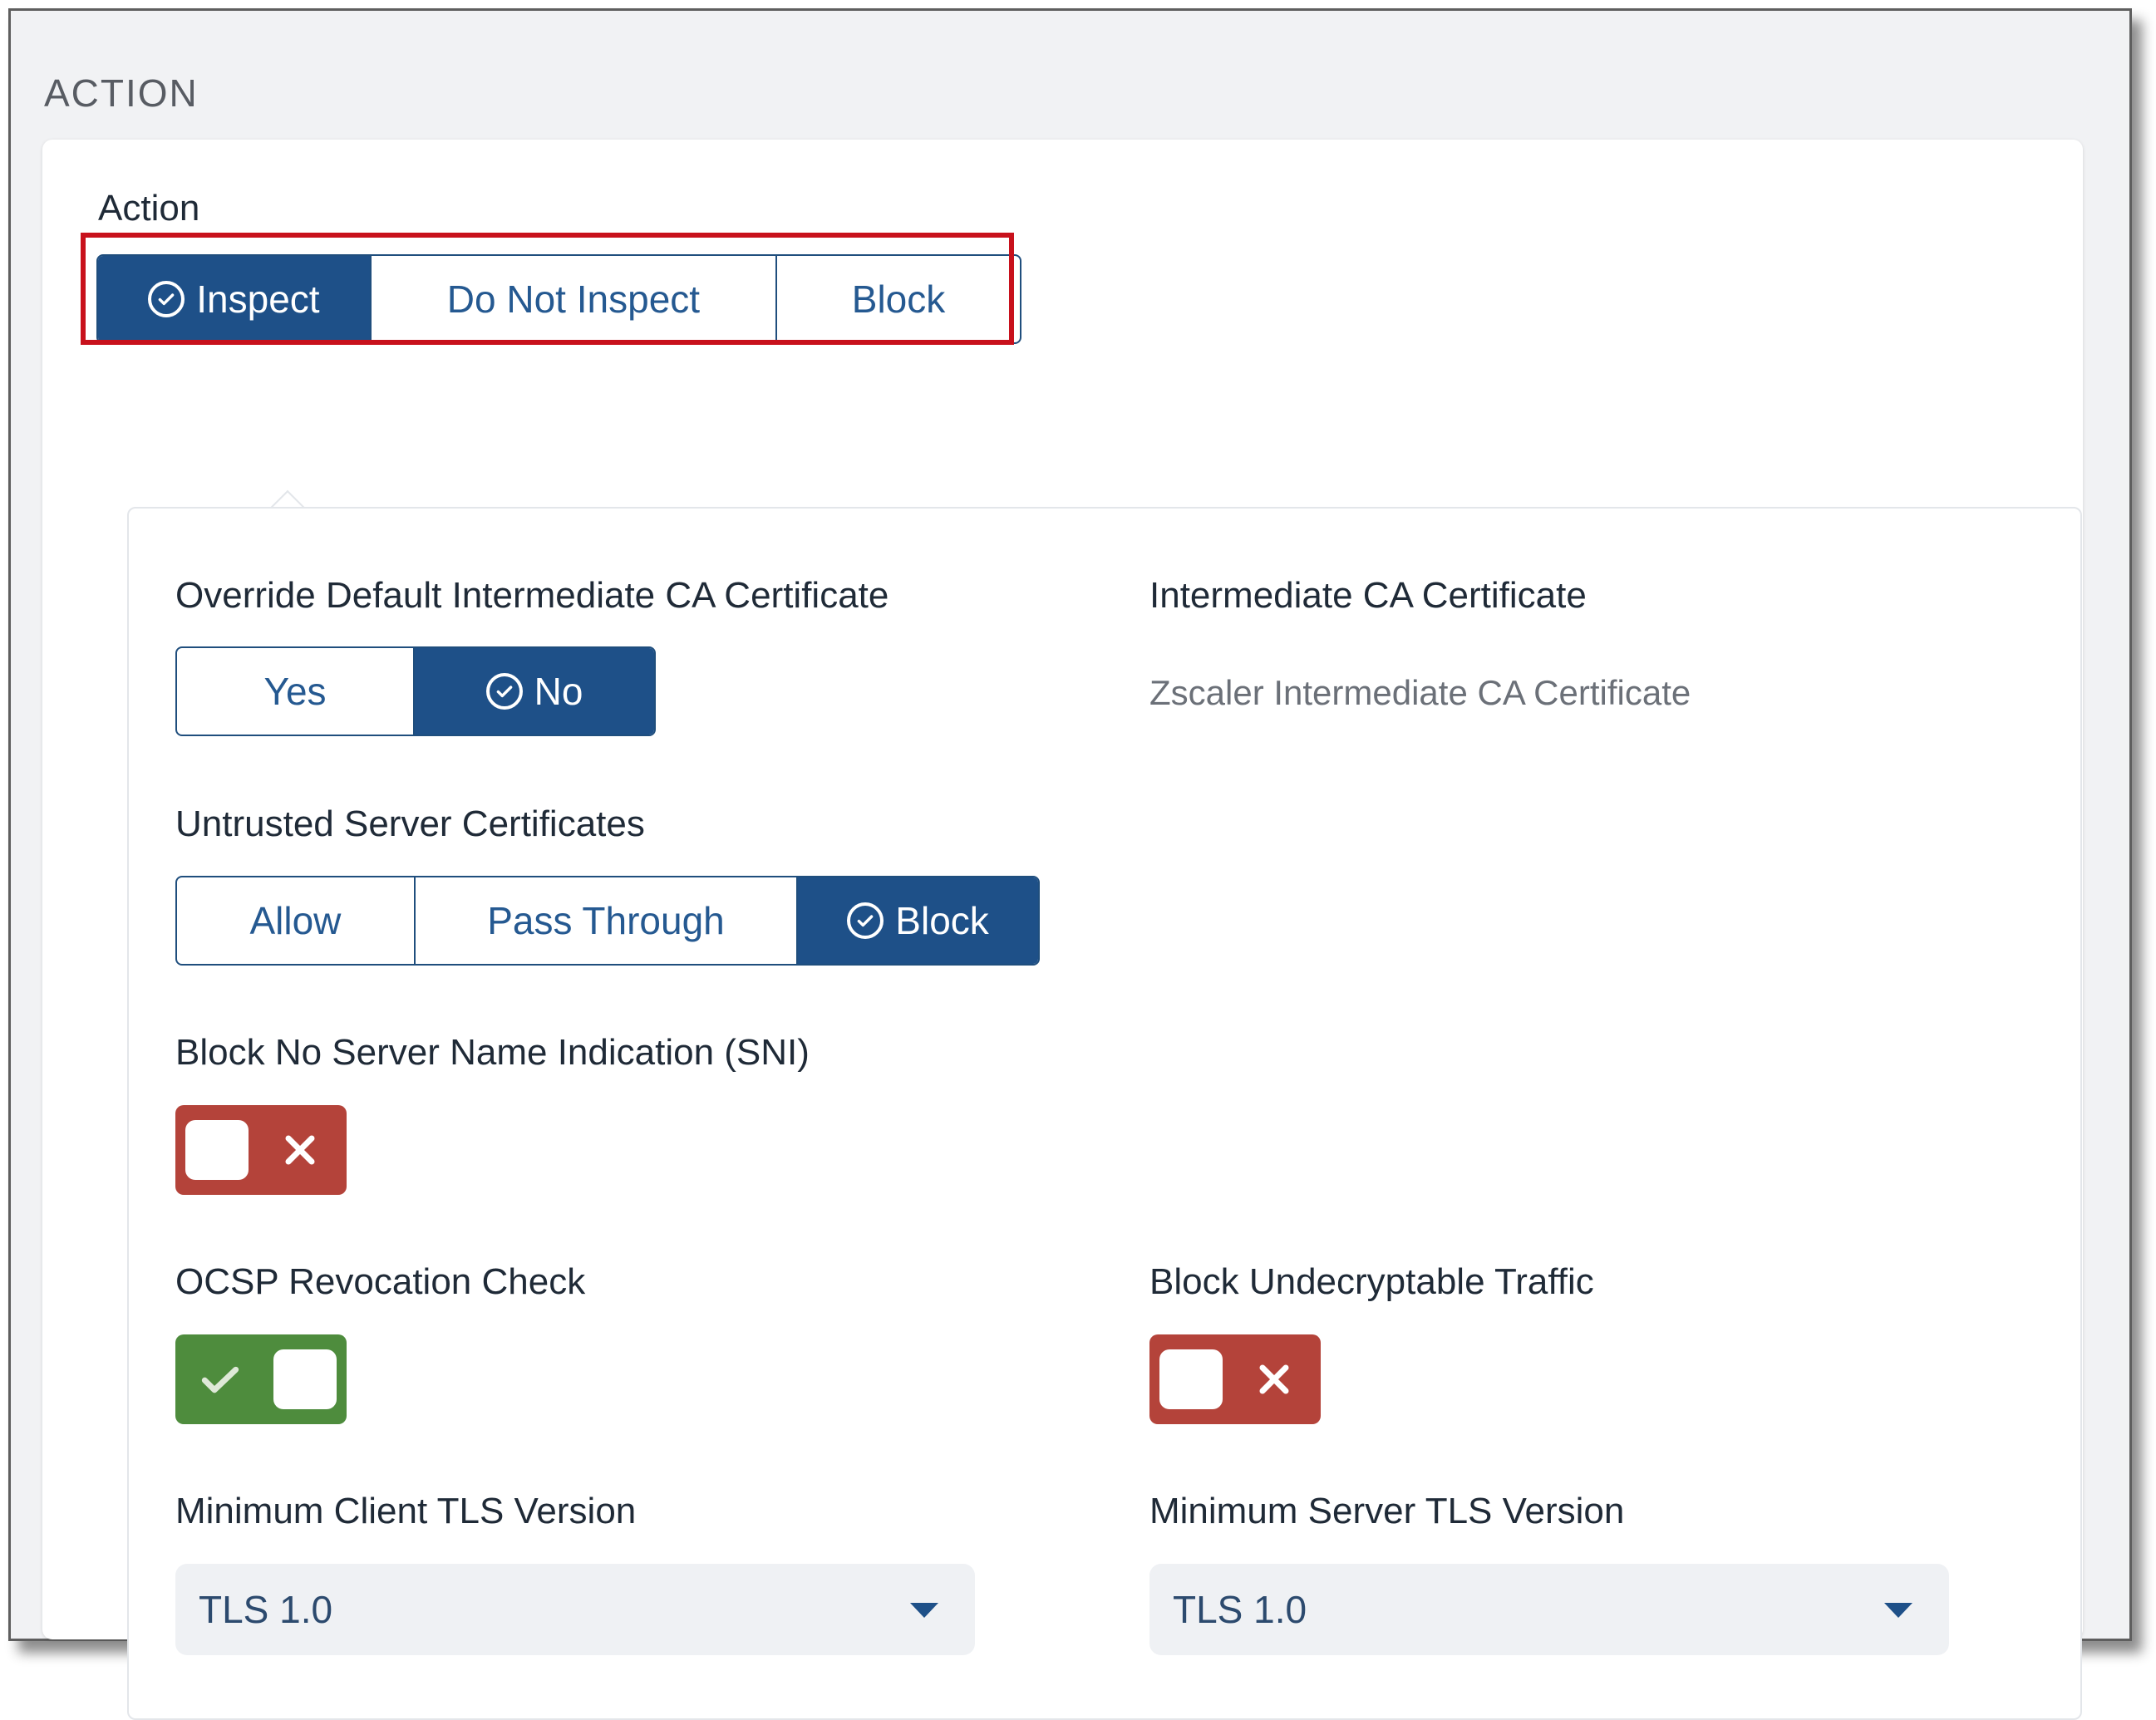 This screenshot has height=1720, width=2156. Describe the element at coordinates (121, 93) in the screenshot. I see `section-title: ACTION` at that location.